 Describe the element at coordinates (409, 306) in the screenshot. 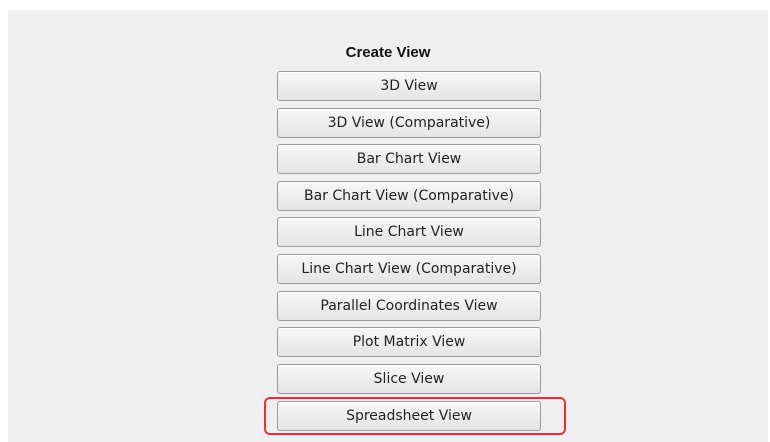

I see `parallel-coordinates-view-button: Parallel Coordinates View` at that location.